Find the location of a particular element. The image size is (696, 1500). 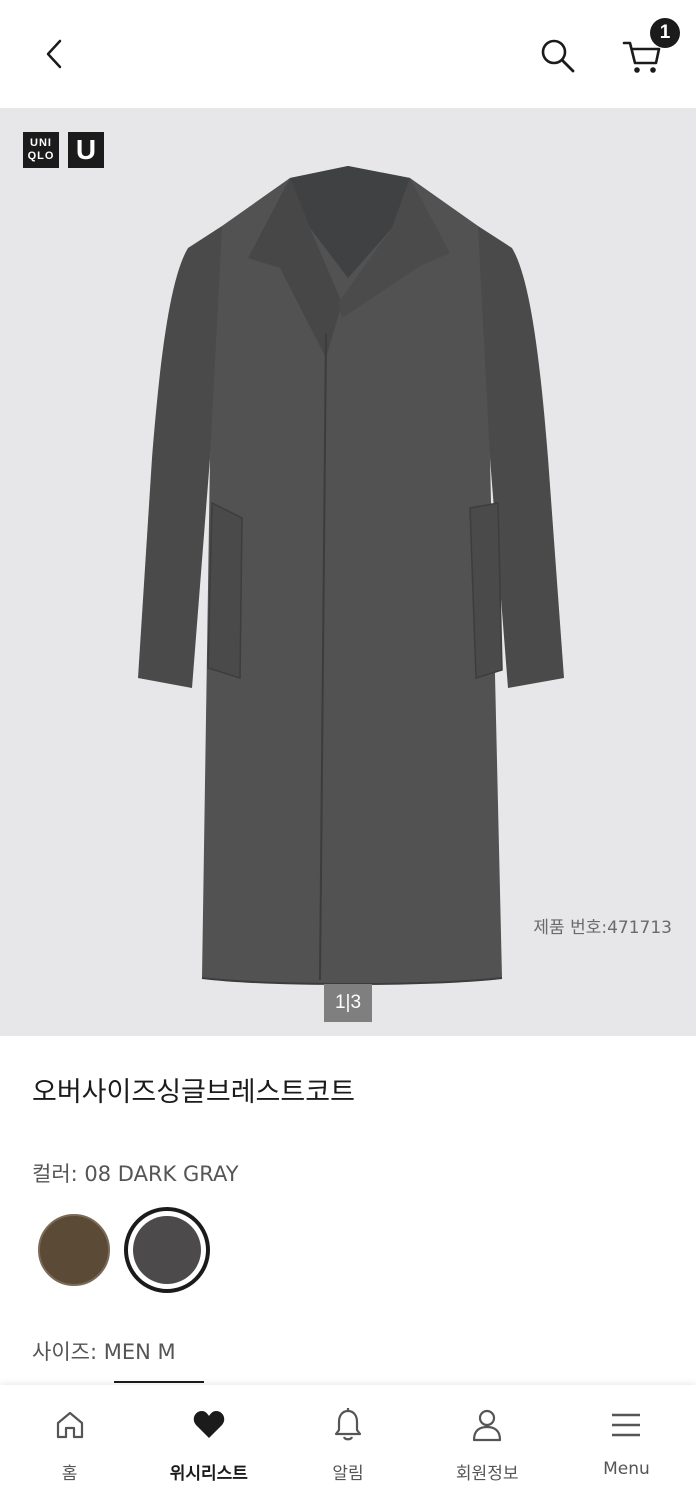

nav-menu-label: Menu is located at coordinates (626, 1469).